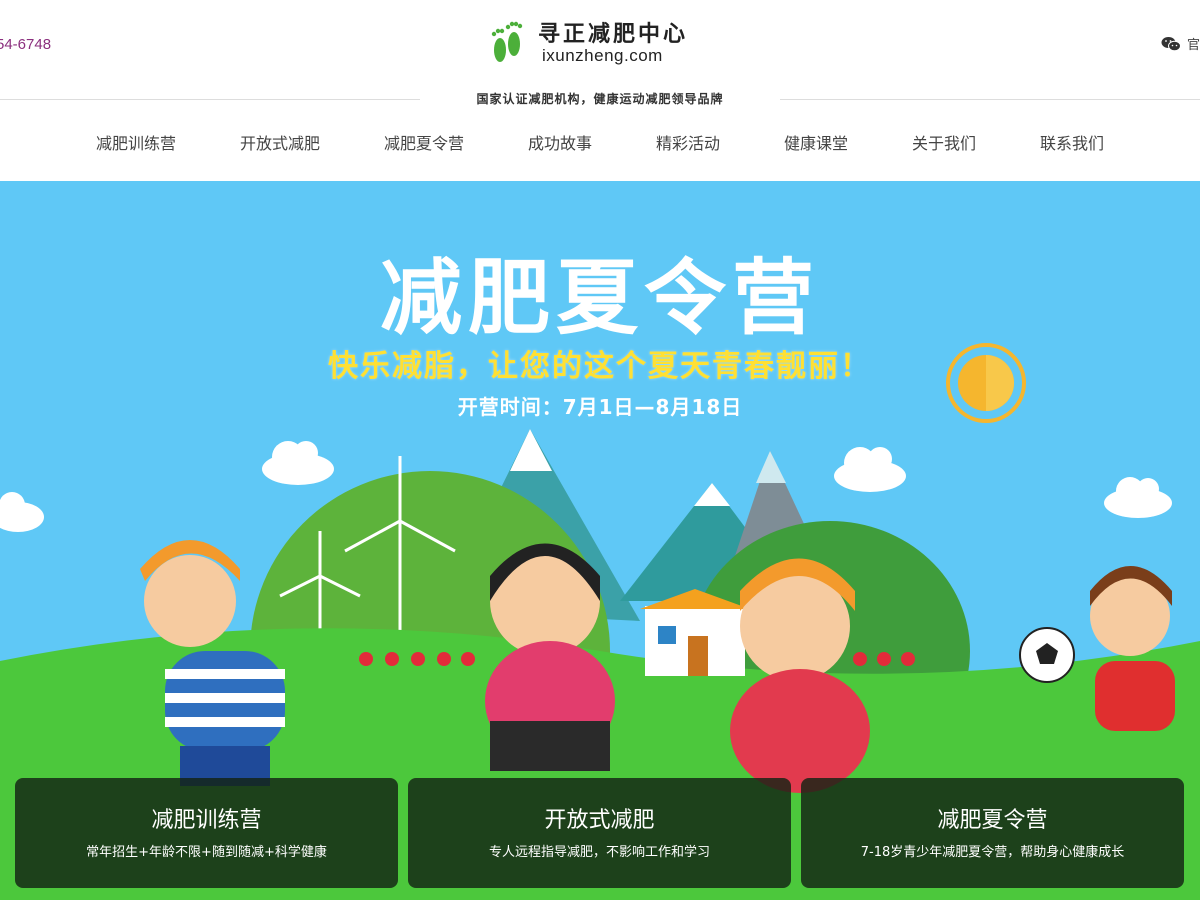  I want to click on phone-number: 54-6748, so click(25, 44).